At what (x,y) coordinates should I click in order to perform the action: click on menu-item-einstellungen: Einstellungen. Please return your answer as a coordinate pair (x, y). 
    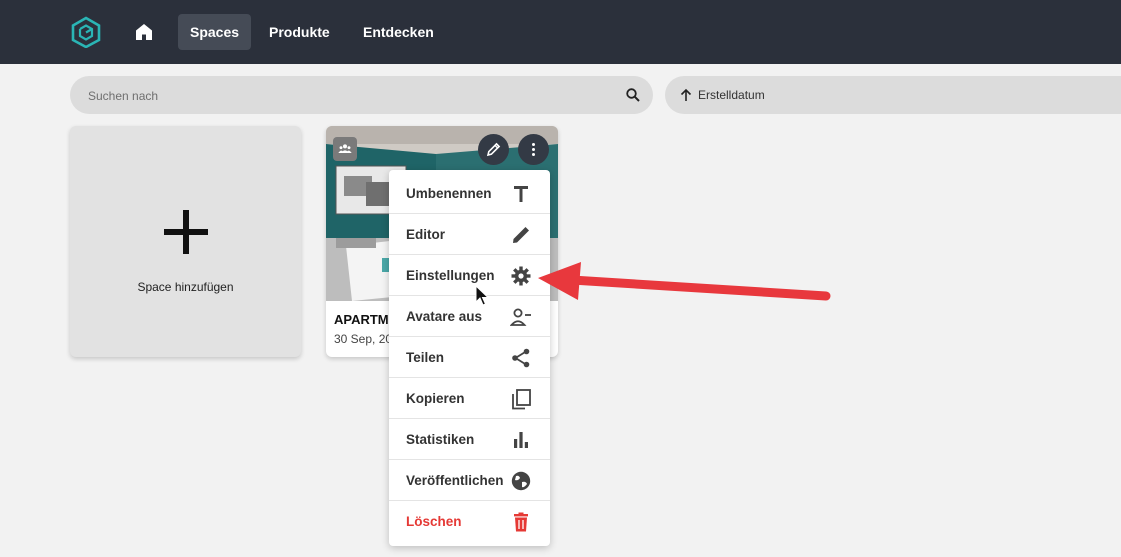
    Looking at the image, I should click on (469, 275).